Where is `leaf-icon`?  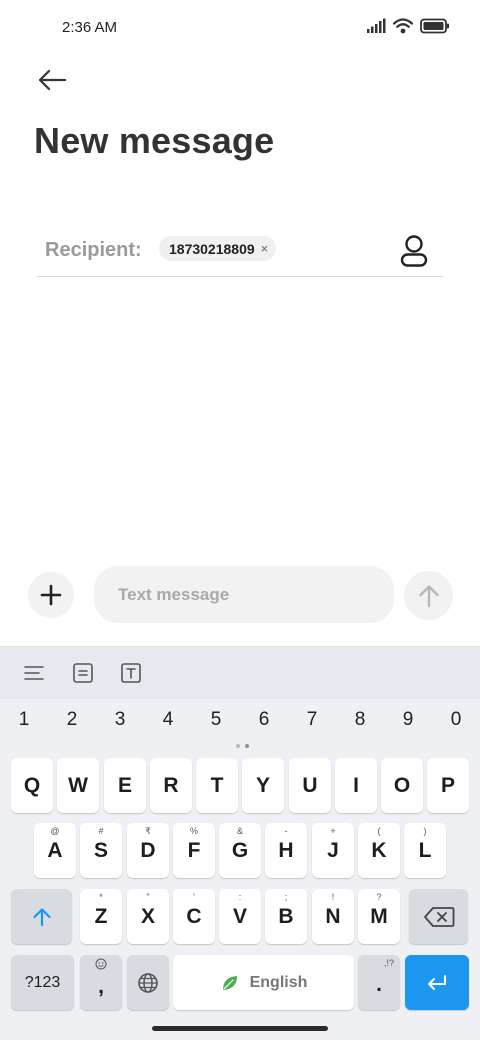 leaf-icon is located at coordinates (229, 982).